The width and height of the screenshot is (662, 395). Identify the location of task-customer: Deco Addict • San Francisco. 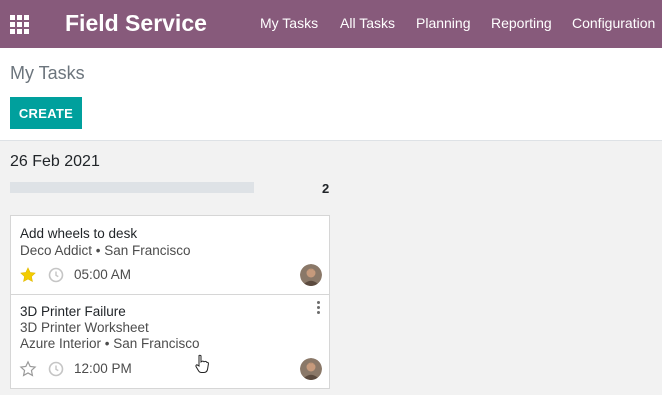
(105, 250).